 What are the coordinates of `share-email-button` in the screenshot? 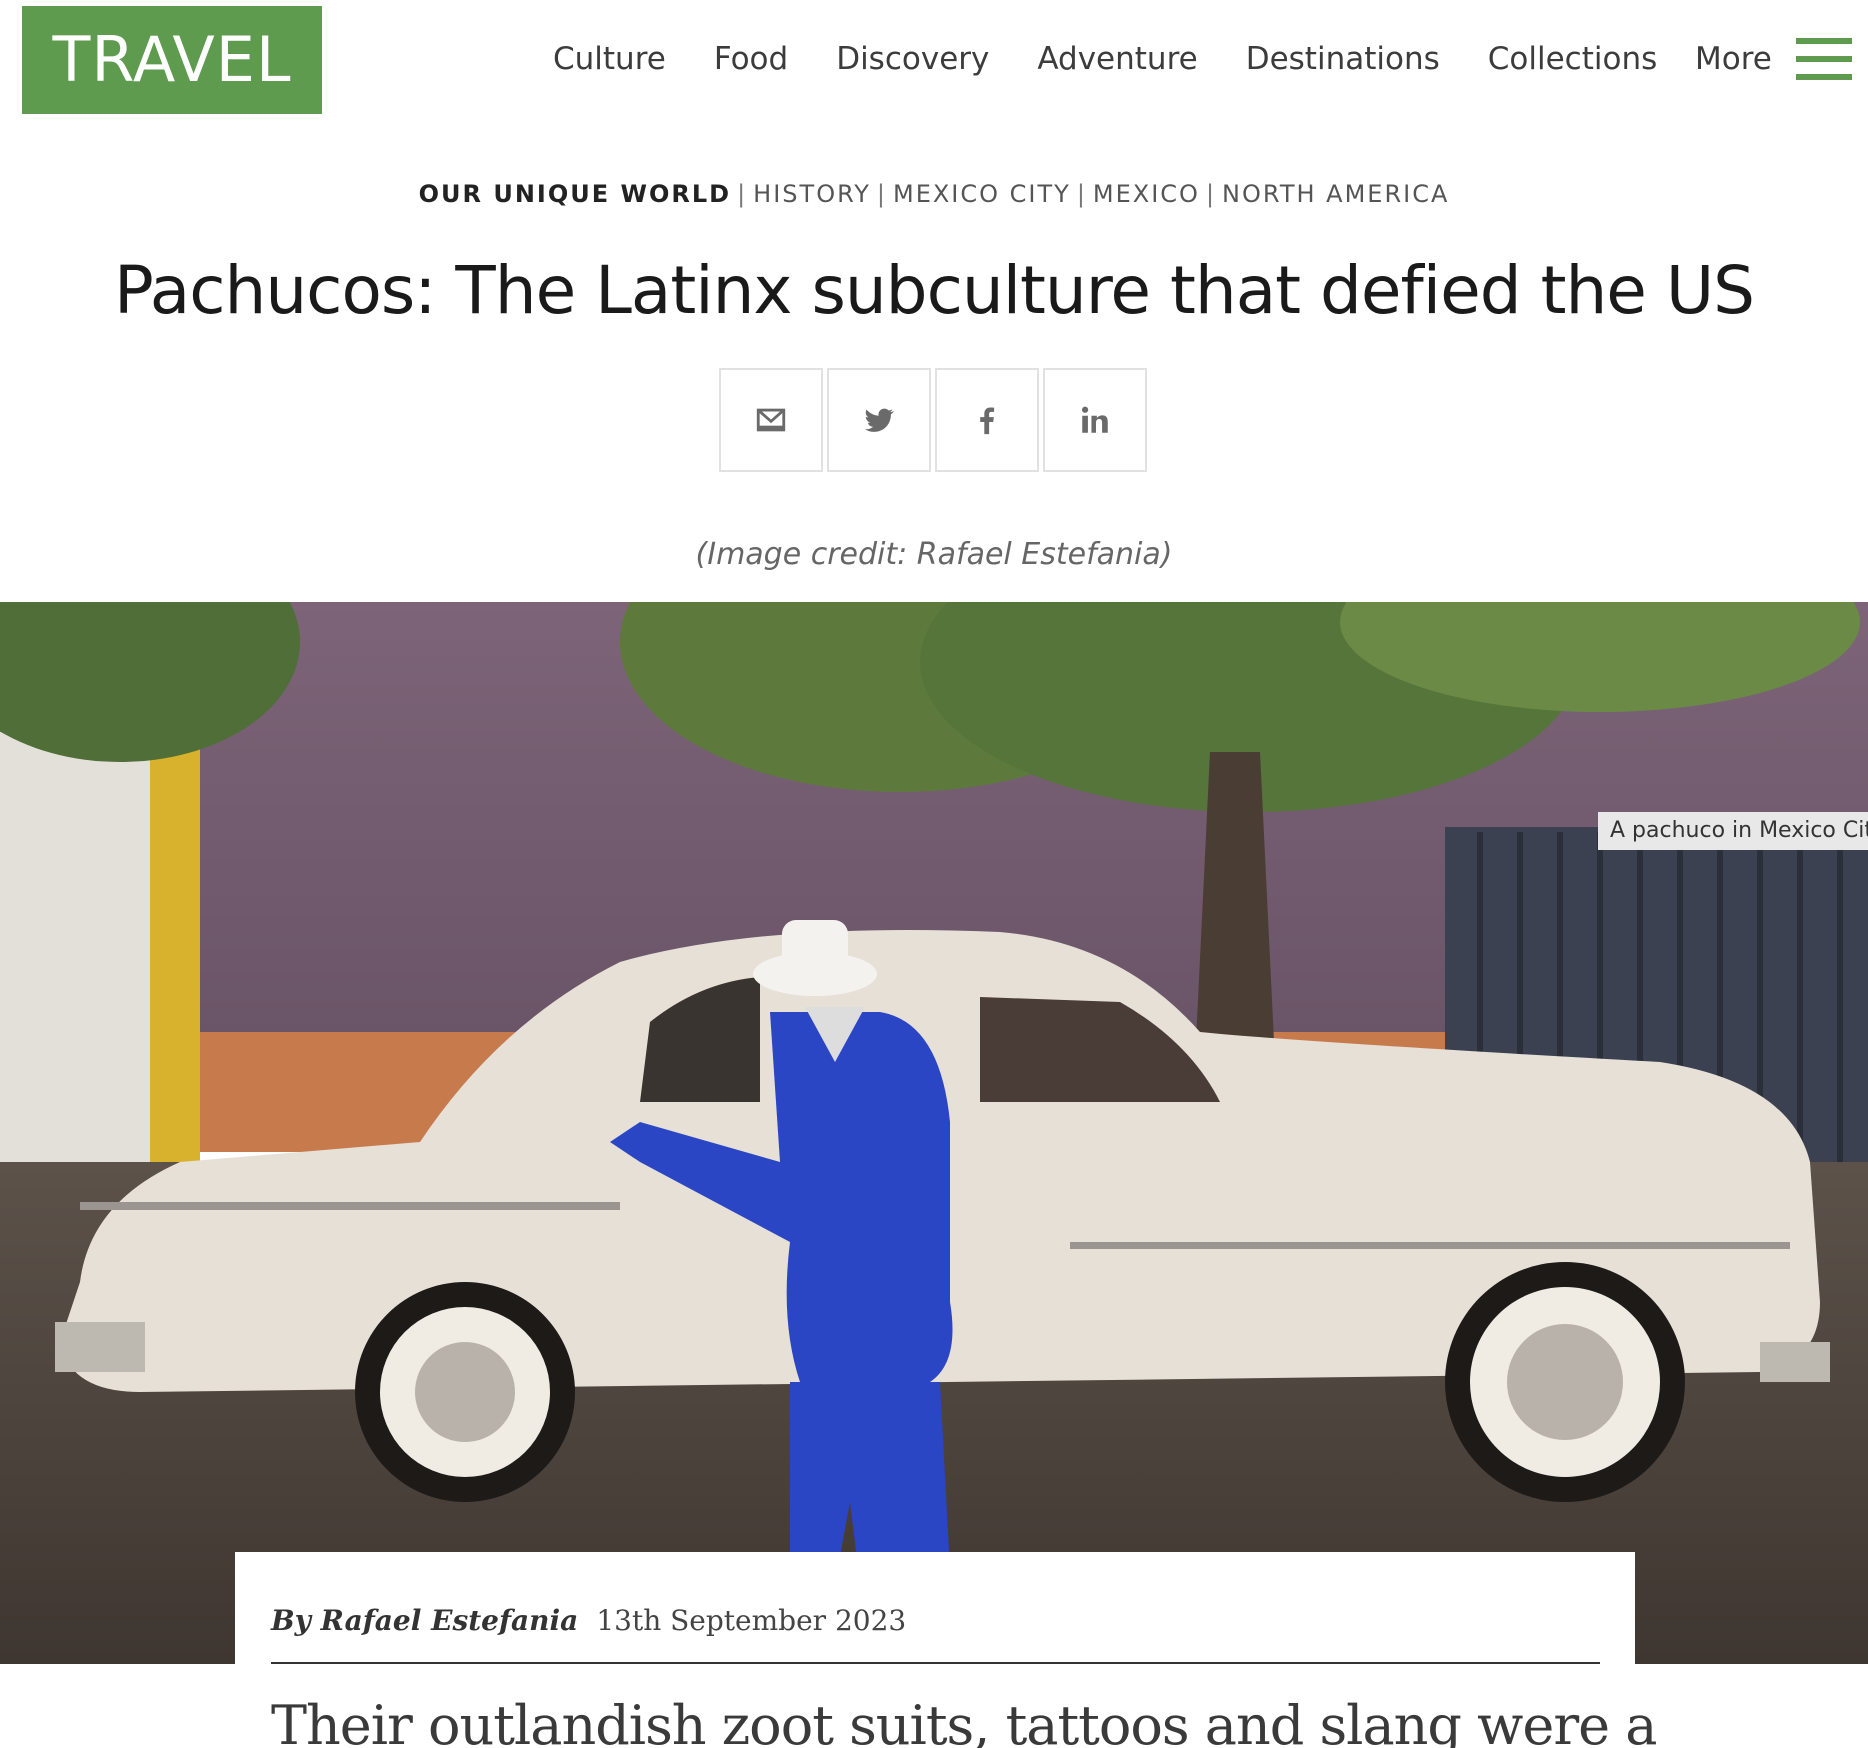 It's located at (771, 420).